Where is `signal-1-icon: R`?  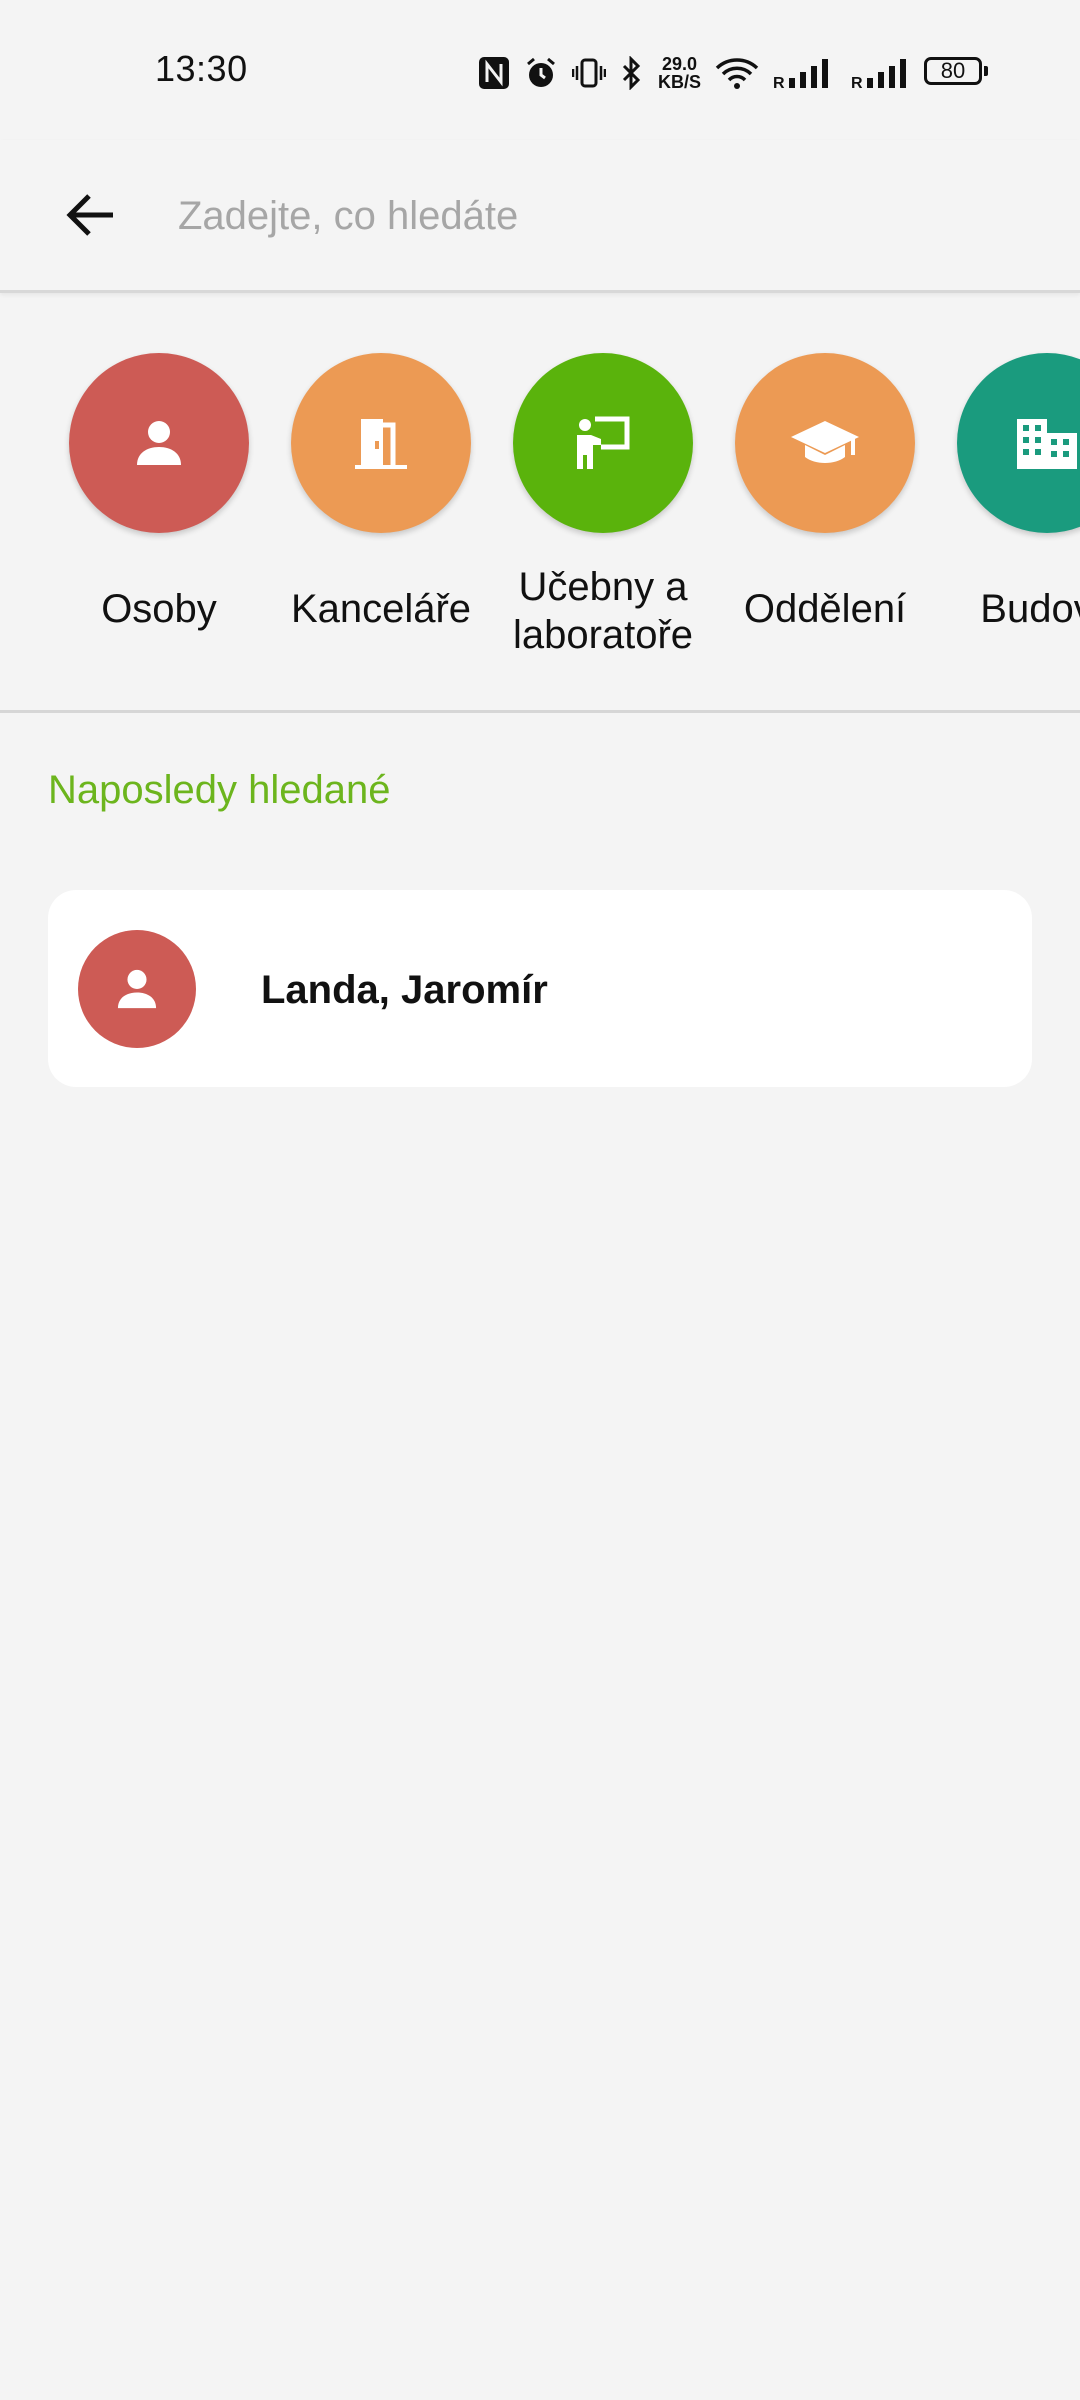 signal-1-icon: R is located at coordinates (805, 73).